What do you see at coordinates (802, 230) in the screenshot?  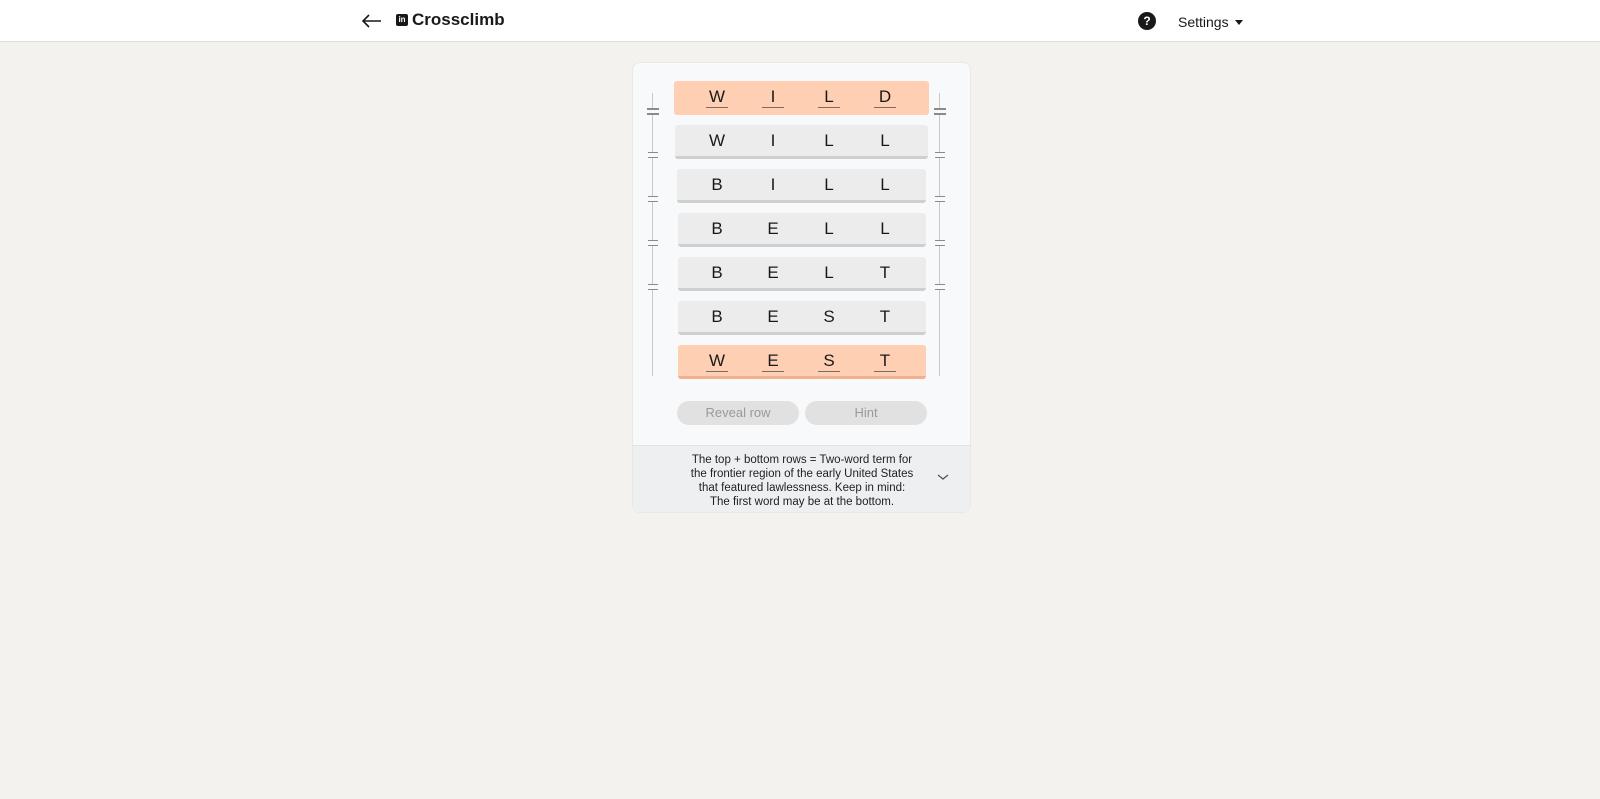 I see `word-row: BELL` at bounding box center [802, 230].